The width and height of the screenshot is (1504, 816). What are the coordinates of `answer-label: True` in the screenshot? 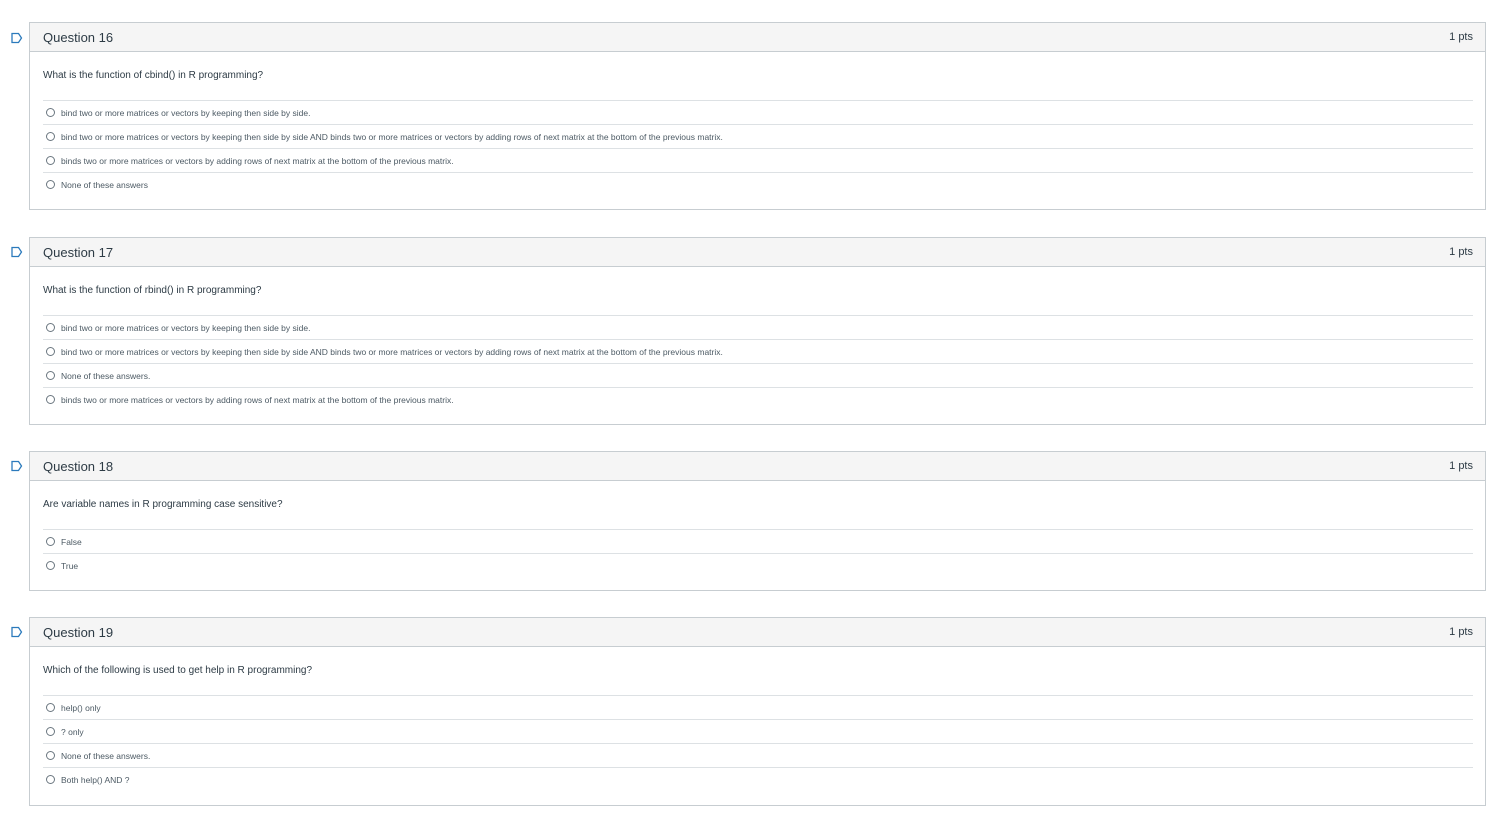 It's located at (70, 565).